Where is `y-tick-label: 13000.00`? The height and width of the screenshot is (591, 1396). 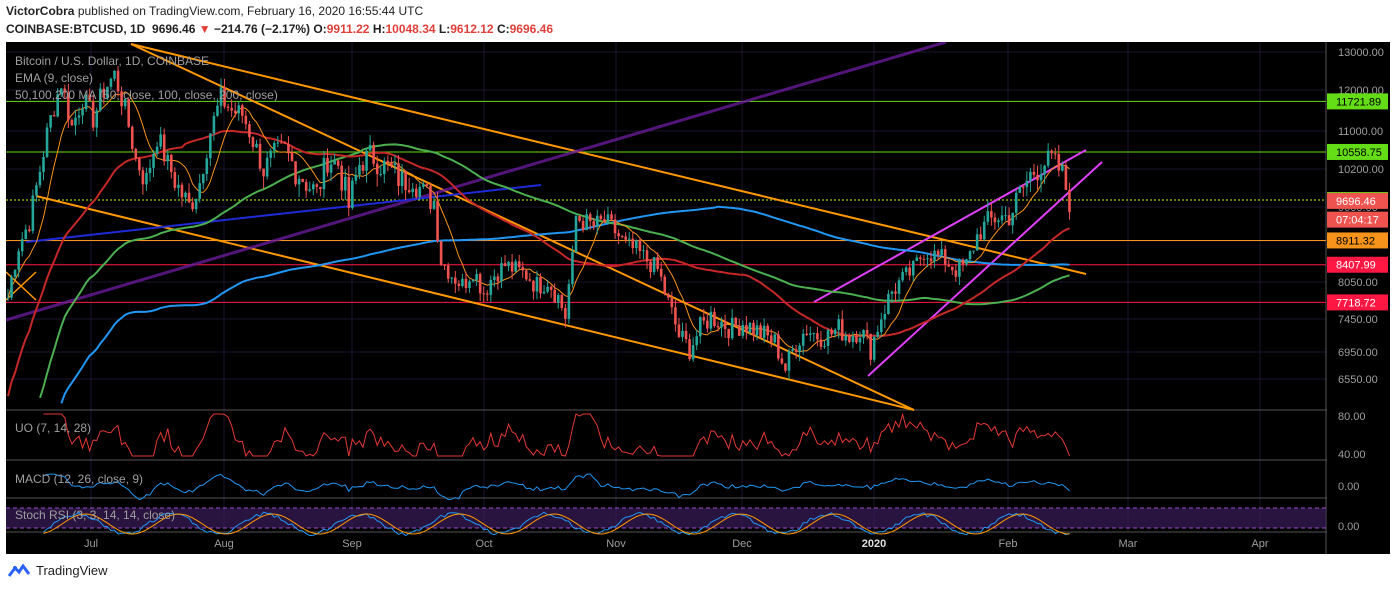 y-tick-label: 13000.00 is located at coordinates (1361, 53).